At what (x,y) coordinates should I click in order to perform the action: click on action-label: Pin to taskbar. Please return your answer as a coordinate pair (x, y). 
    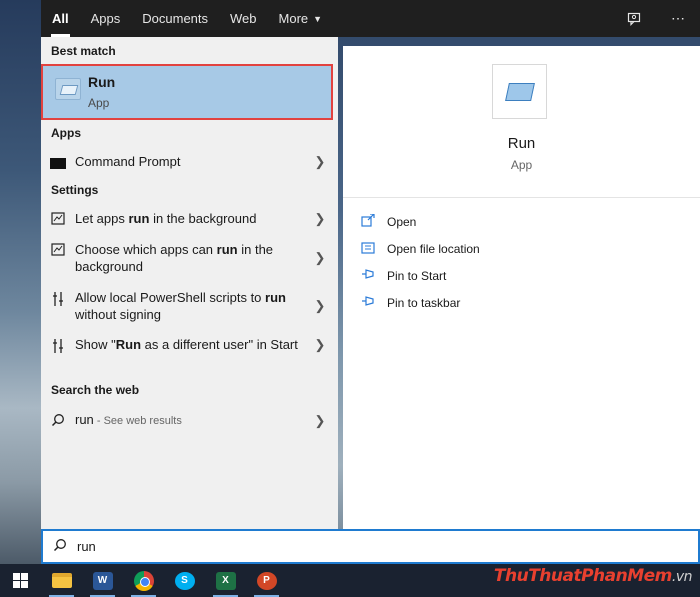
    Looking at the image, I should click on (424, 302).